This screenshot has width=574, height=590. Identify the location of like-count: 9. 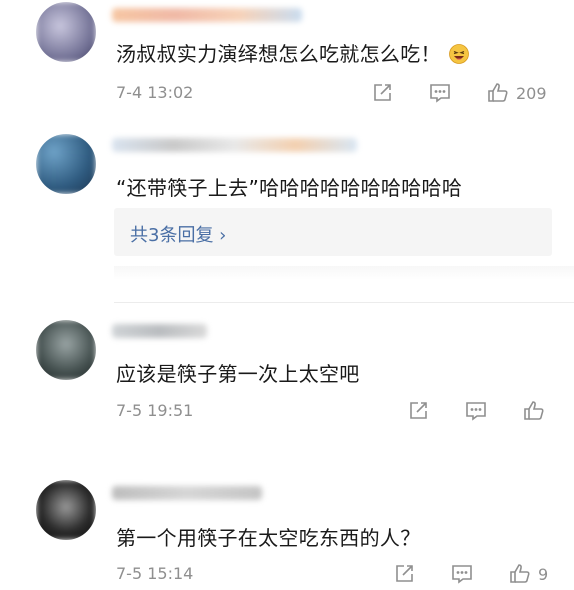
(543, 574).